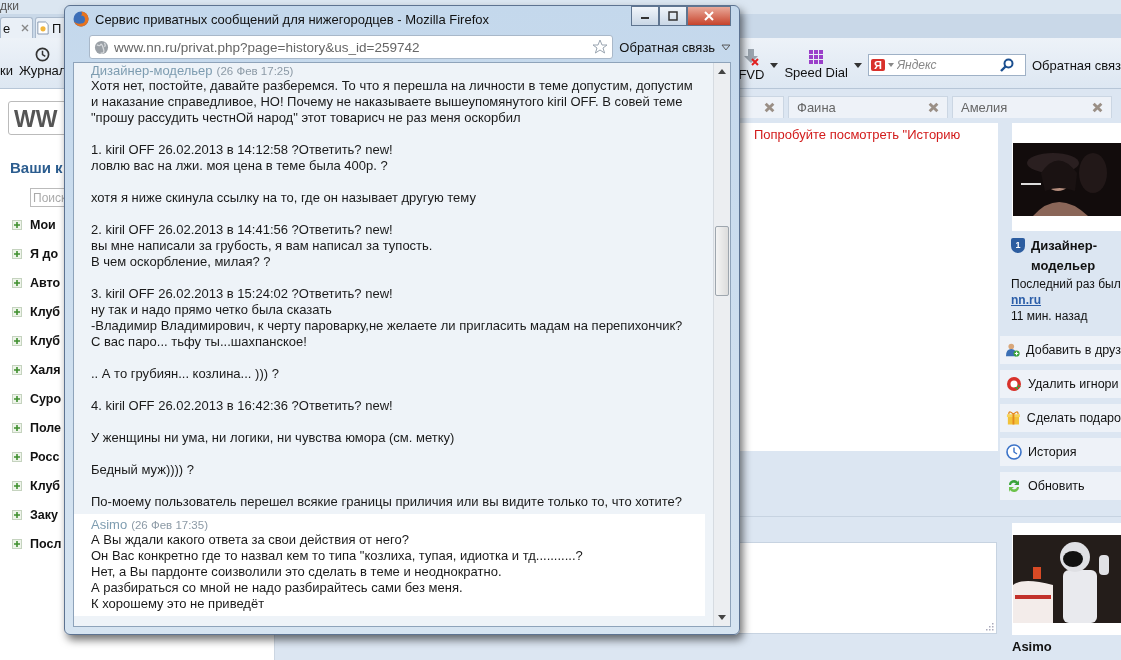 This screenshot has height=660, width=1121. I want to click on message-paragraph: .. А то грубиян... козлина... ))) ?, so click(185, 374).